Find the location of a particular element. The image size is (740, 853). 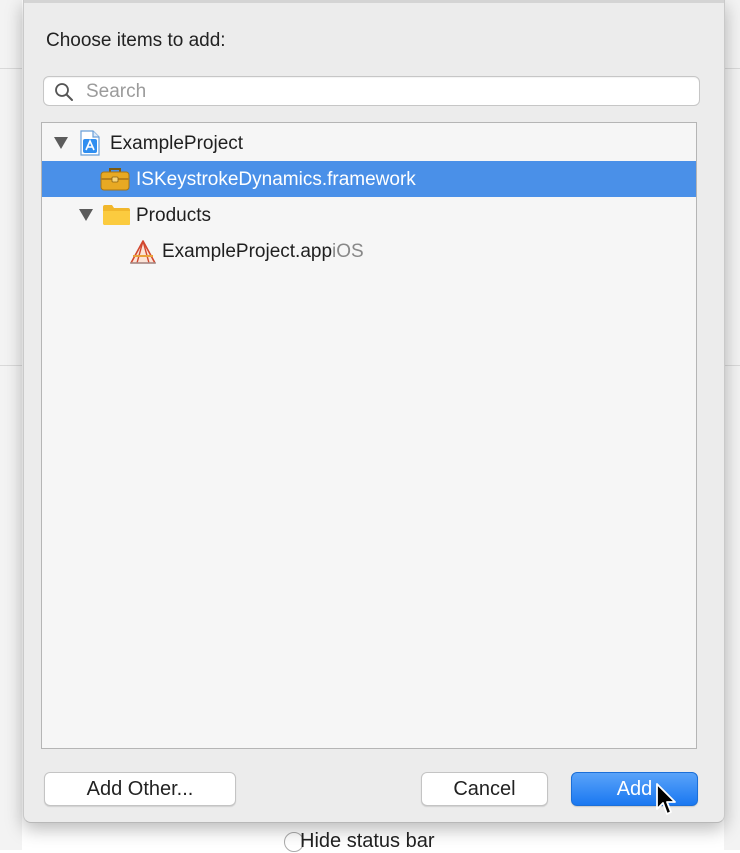

tree-row-label-group: ExampleProject.appiOS is located at coordinates (263, 252).